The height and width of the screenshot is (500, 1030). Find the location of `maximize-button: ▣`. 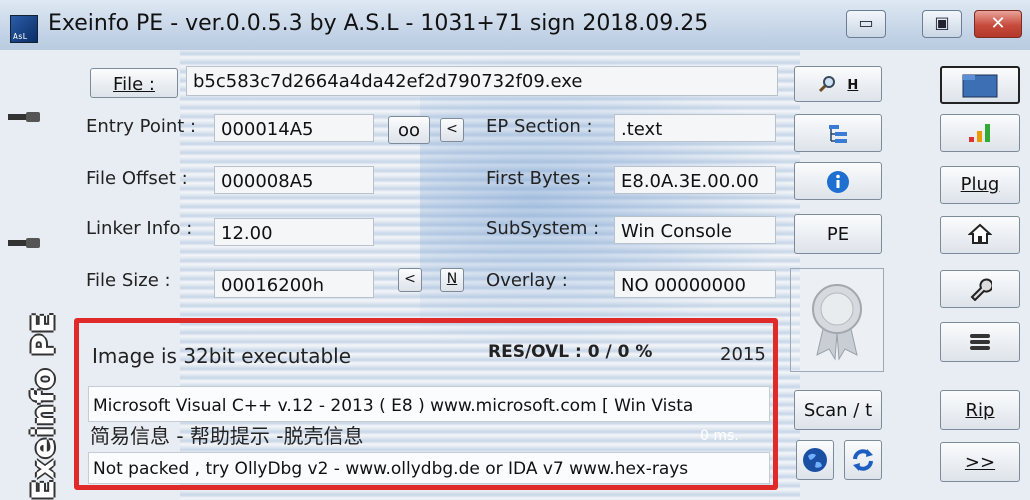

maximize-button: ▣ is located at coordinates (942, 24).